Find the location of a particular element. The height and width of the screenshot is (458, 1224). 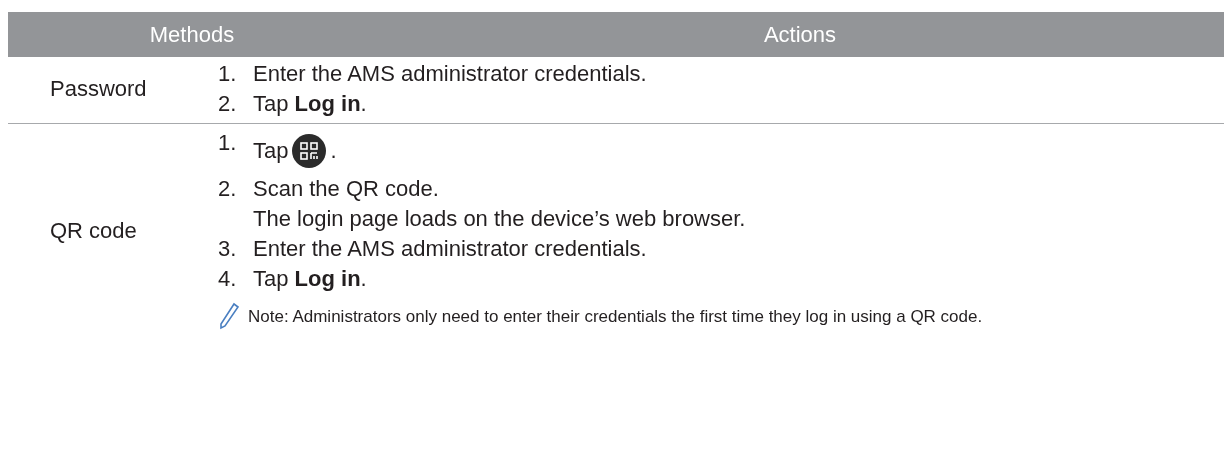

step-text: . is located at coordinates (333, 151).